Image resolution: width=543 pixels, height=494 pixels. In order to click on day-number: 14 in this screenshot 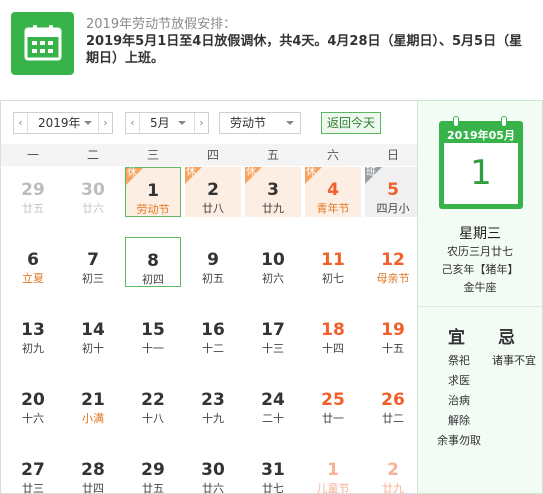, I will do `click(93, 330)`.